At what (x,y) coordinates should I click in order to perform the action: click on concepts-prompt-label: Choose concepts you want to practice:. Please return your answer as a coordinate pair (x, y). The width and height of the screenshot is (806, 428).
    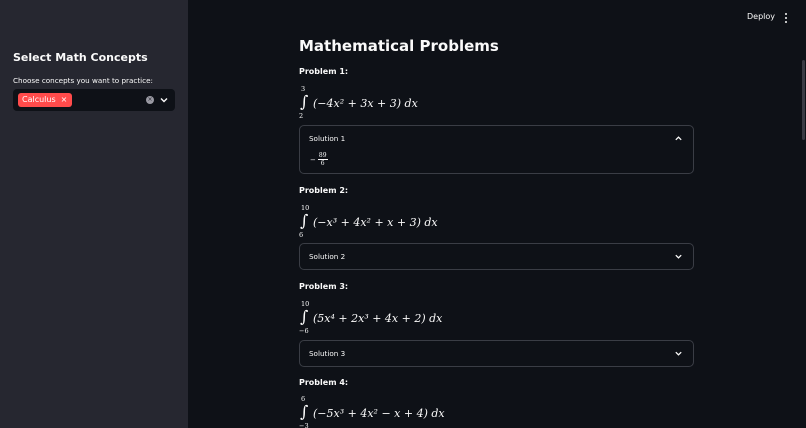
    Looking at the image, I should click on (83, 80).